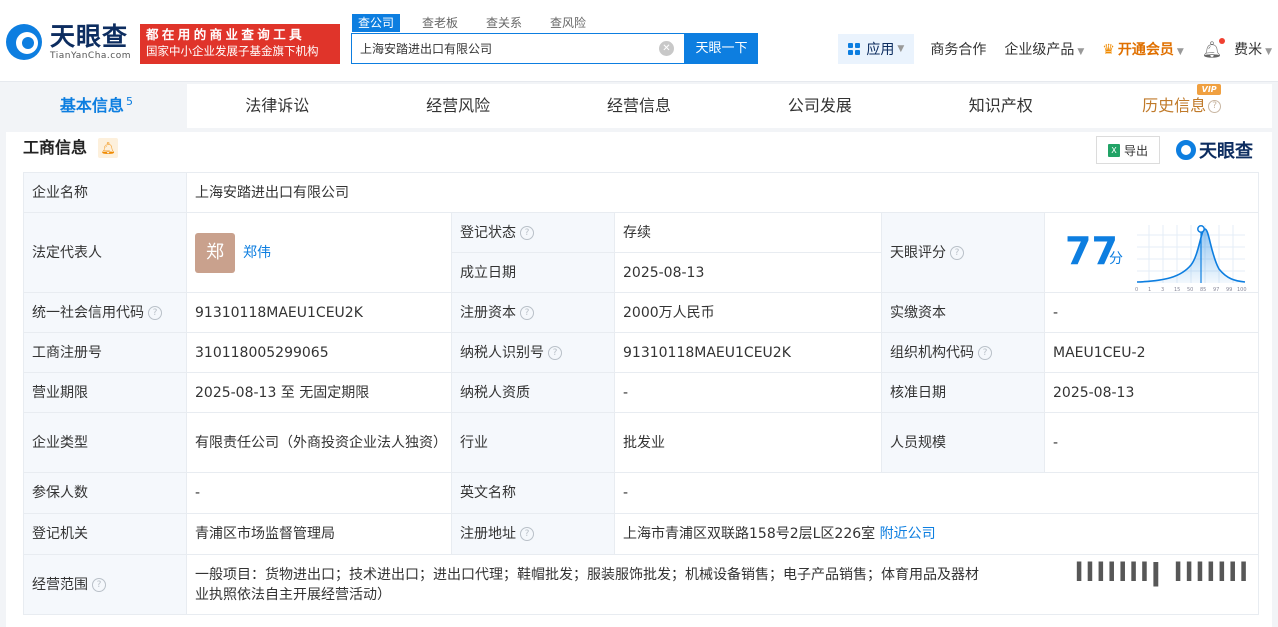 This screenshot has width=1278, height=627. What do you see at coordinates (1214, 48) in the screenshot?
I see `notification-button: 🔔︎` at bounding box center [1214, 48].